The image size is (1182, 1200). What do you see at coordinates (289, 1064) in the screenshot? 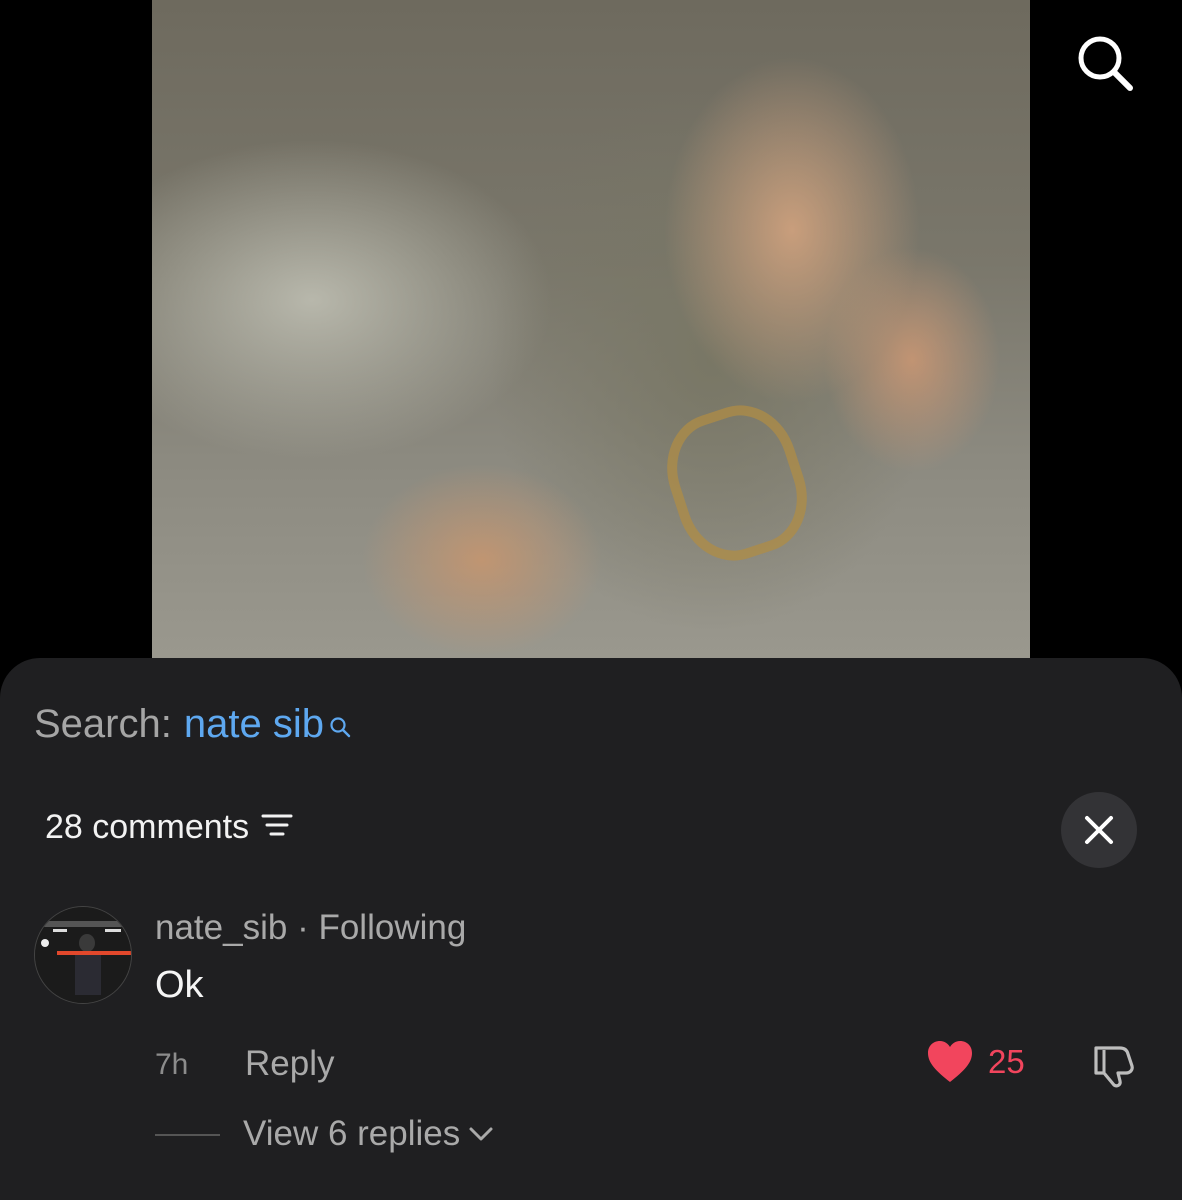
I see `reply-button: Reply` at bounding box center [289, 1064].